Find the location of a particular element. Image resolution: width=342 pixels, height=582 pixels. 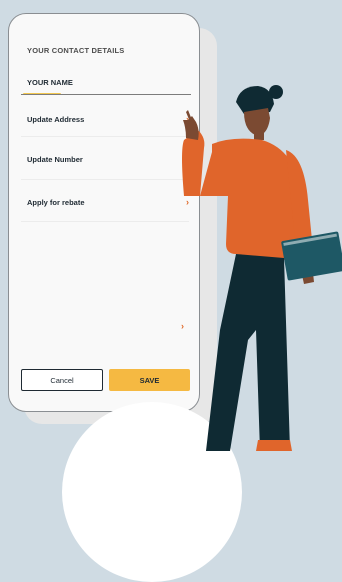

menu-item-label: Apply for rebate is located at coordinates (56, 202).